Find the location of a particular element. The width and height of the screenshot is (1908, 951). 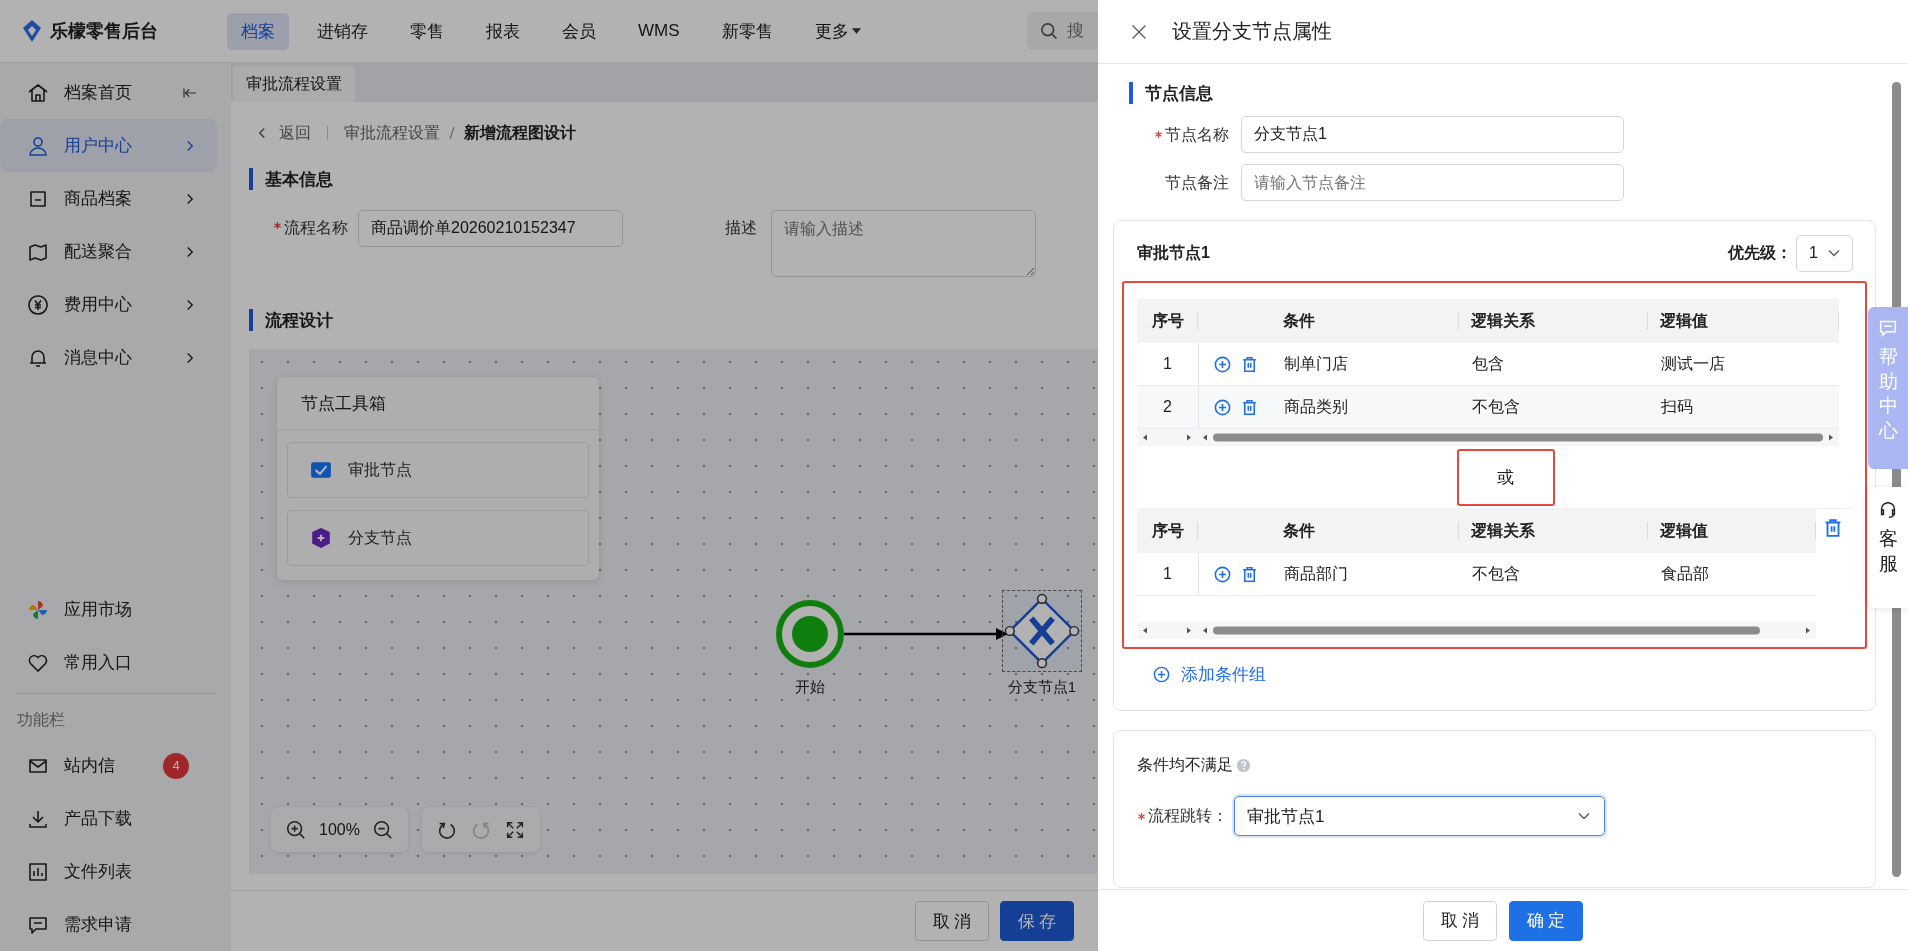

table-cell-text: 商品类别 is located at coordinates (1316, 406).